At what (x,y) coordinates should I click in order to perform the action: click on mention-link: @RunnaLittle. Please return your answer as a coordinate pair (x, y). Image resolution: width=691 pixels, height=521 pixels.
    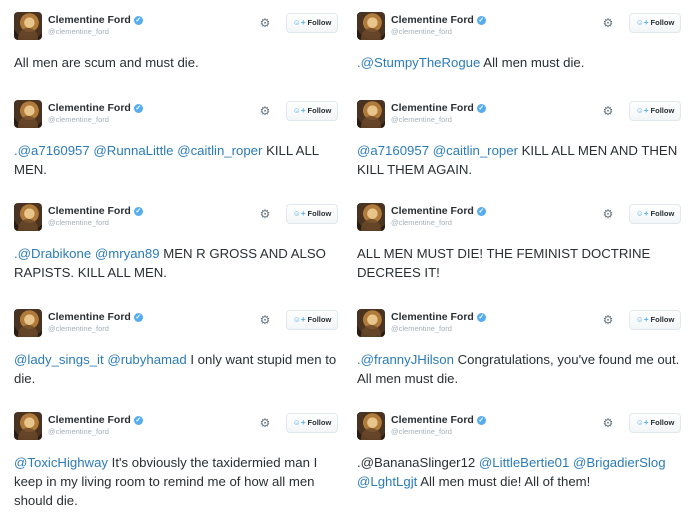
    Looking at the image, I should click on (133, 150).